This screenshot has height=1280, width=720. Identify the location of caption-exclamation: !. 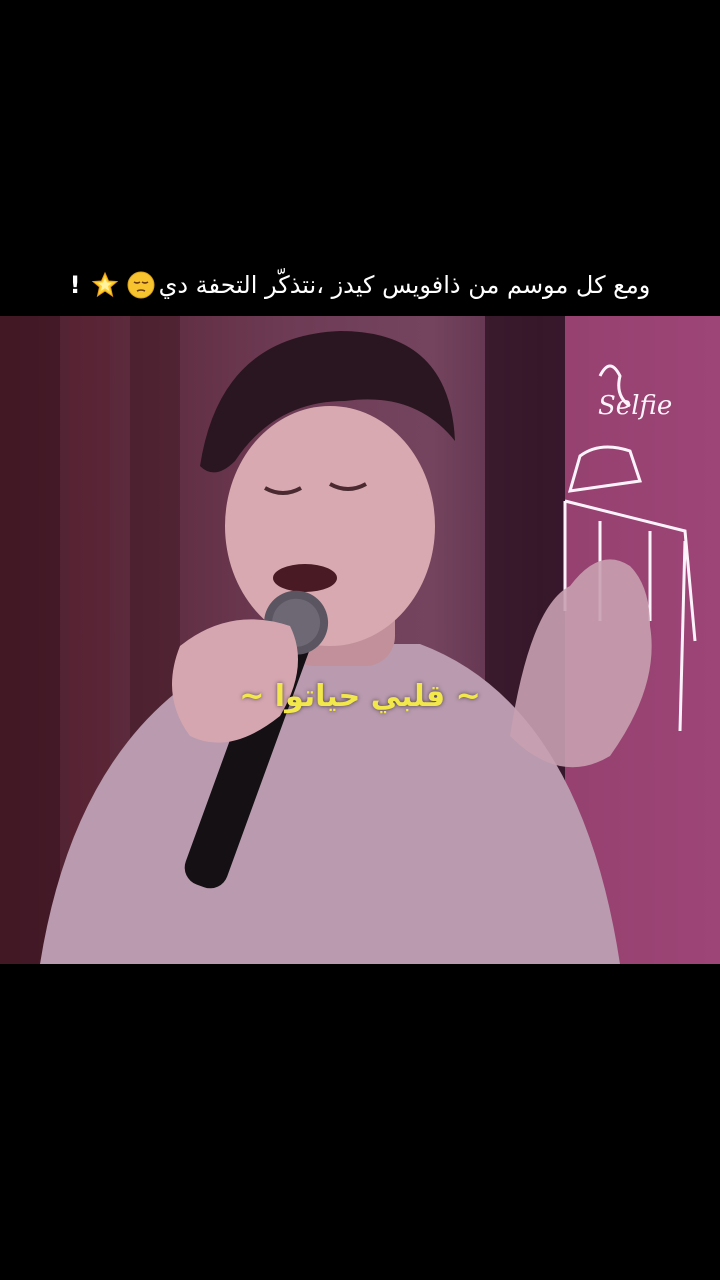
(75, 285).